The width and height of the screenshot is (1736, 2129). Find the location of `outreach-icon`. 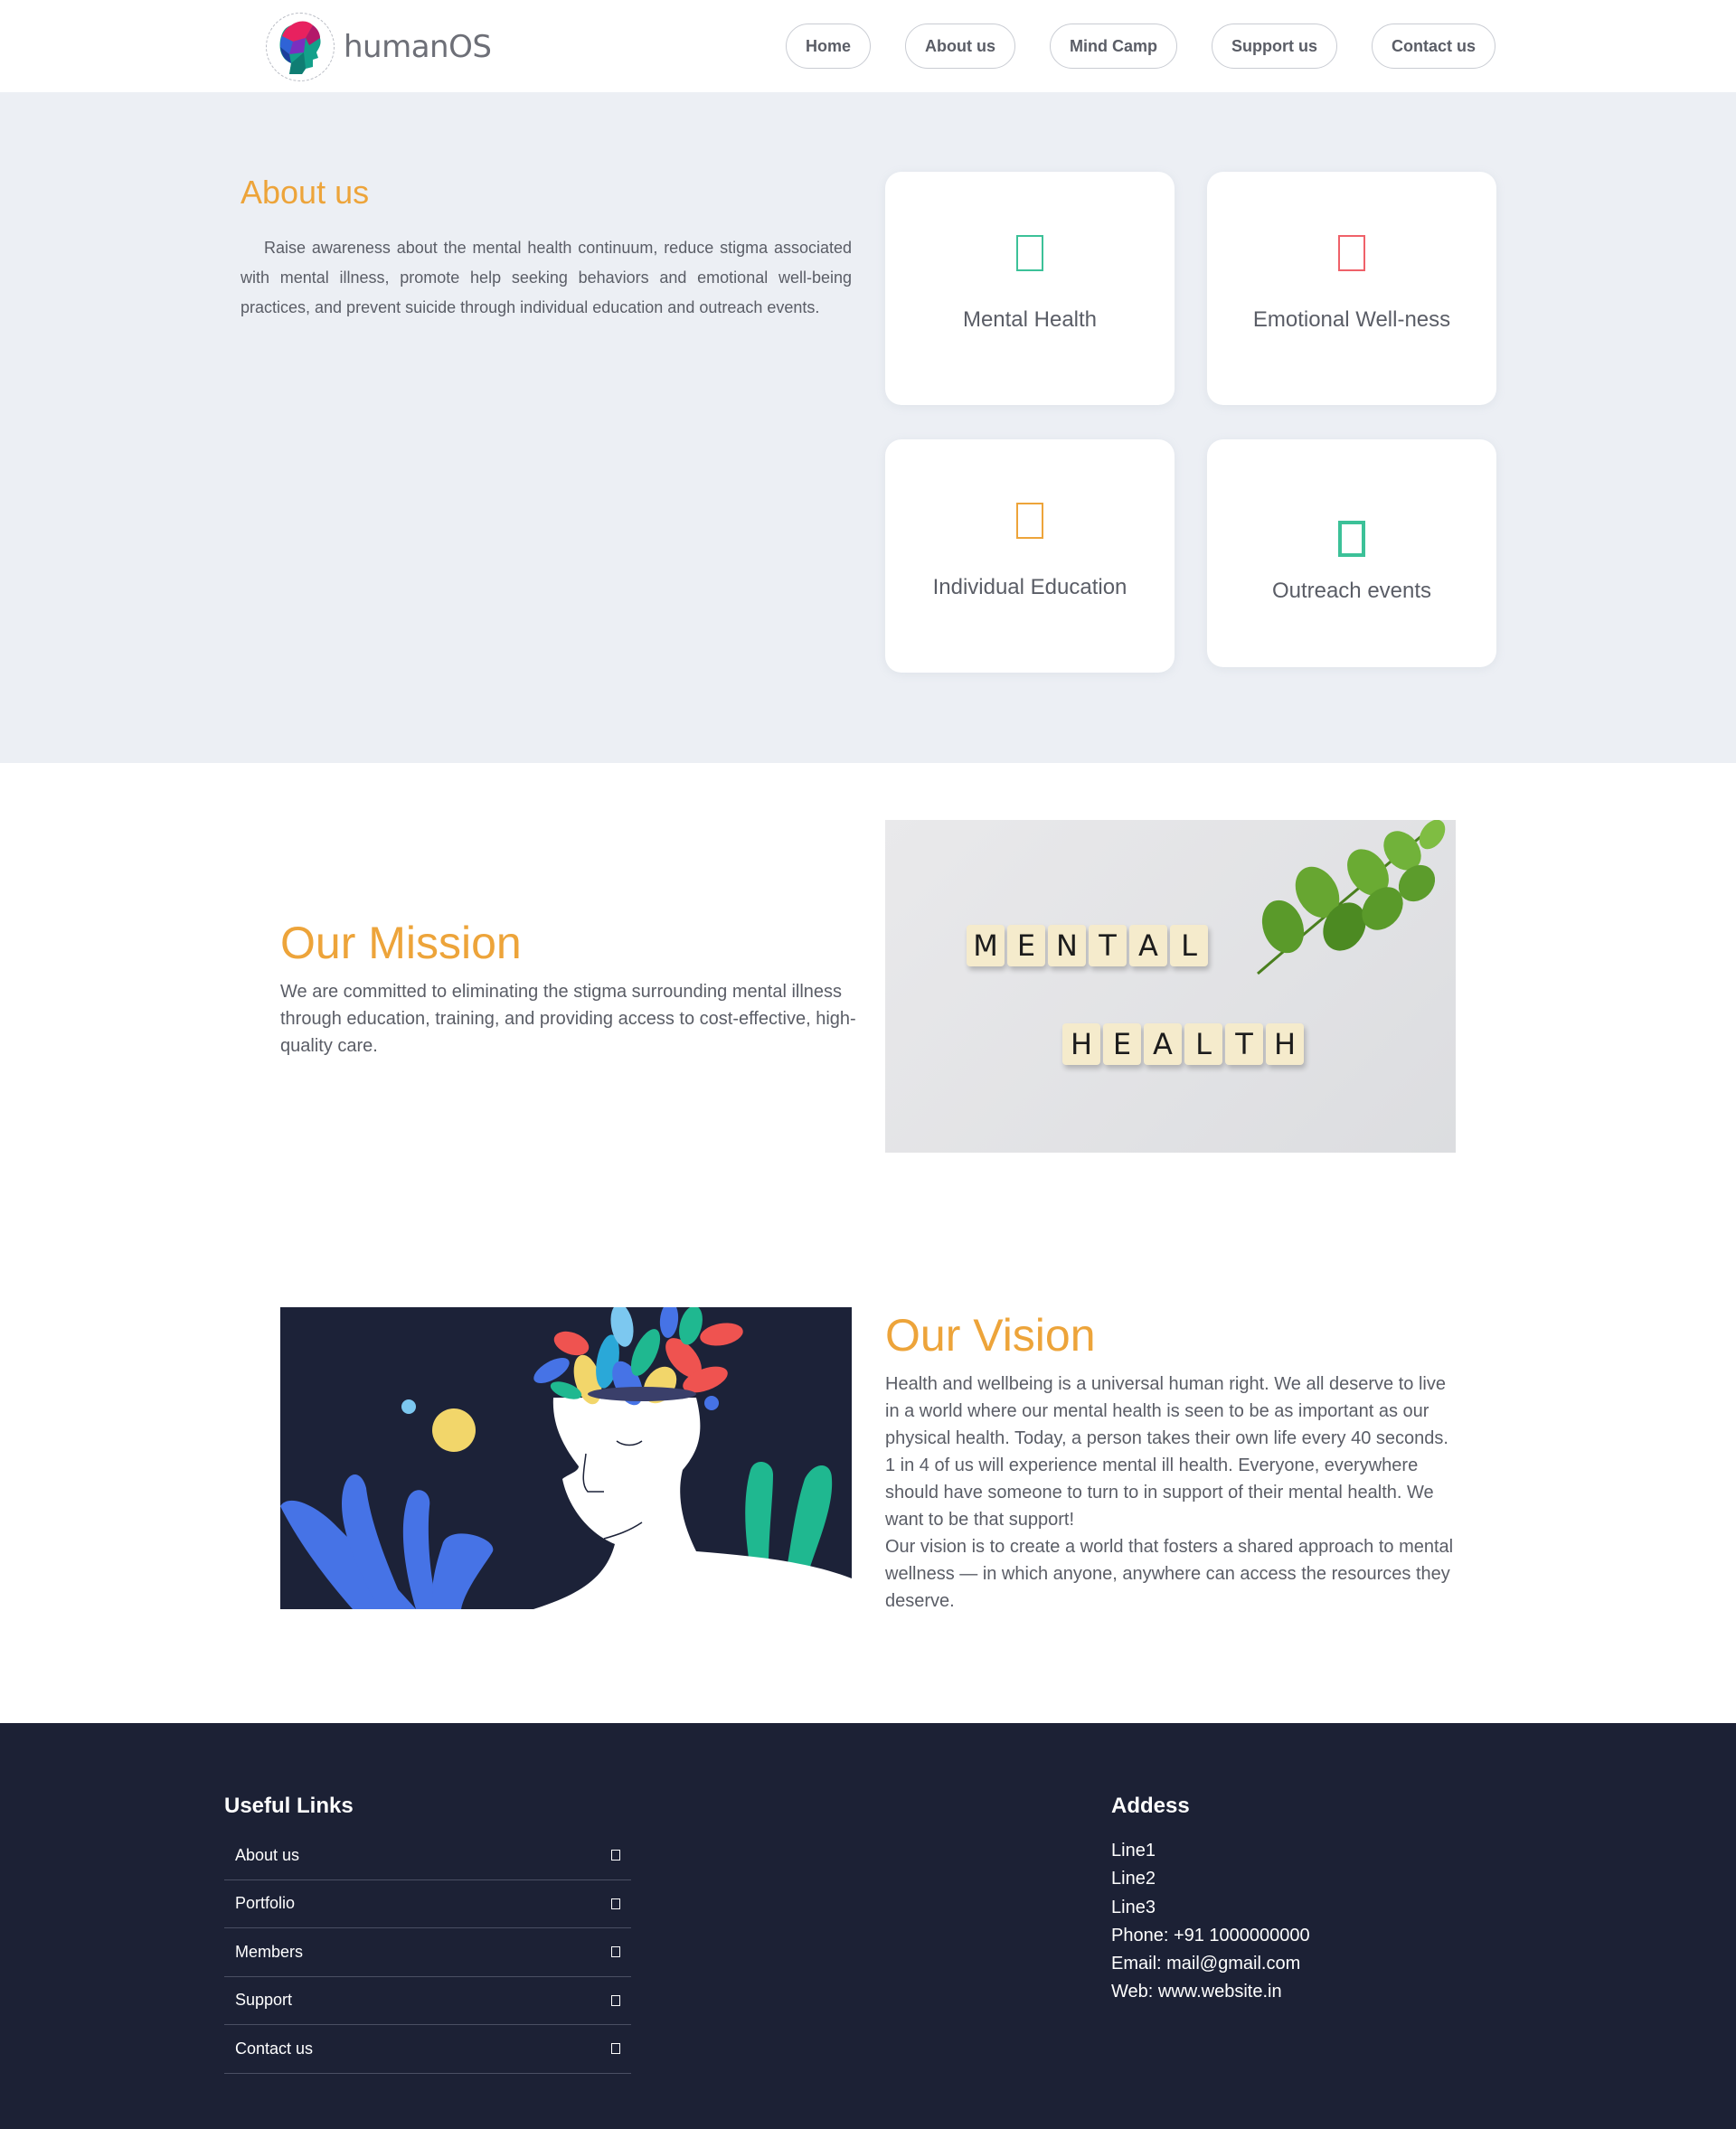

outreach-icon is located at coordinates (1351, 539).